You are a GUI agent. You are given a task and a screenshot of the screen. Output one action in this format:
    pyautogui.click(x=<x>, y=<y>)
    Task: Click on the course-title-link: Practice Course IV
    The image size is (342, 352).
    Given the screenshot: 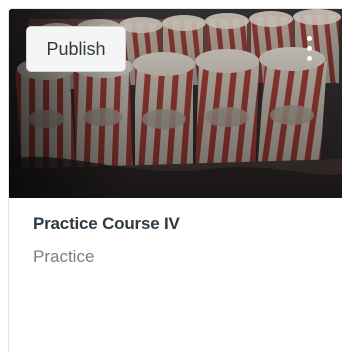 What is the action you would take?
    pyautogui.click(x=106, y=224)
    